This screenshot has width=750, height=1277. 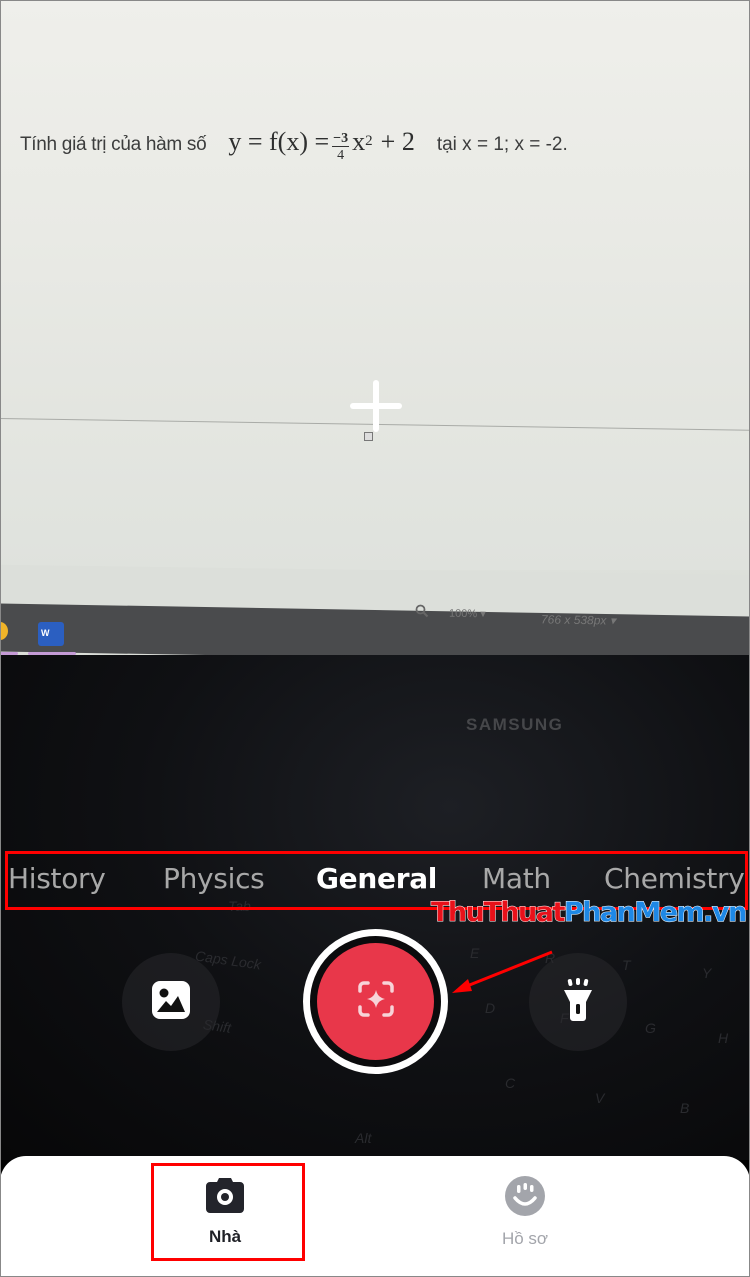 What do you see at coordinates (228, 1212) in the screenshot?
I see `annotation-highlight-box` at bounding box center [228, 1212].